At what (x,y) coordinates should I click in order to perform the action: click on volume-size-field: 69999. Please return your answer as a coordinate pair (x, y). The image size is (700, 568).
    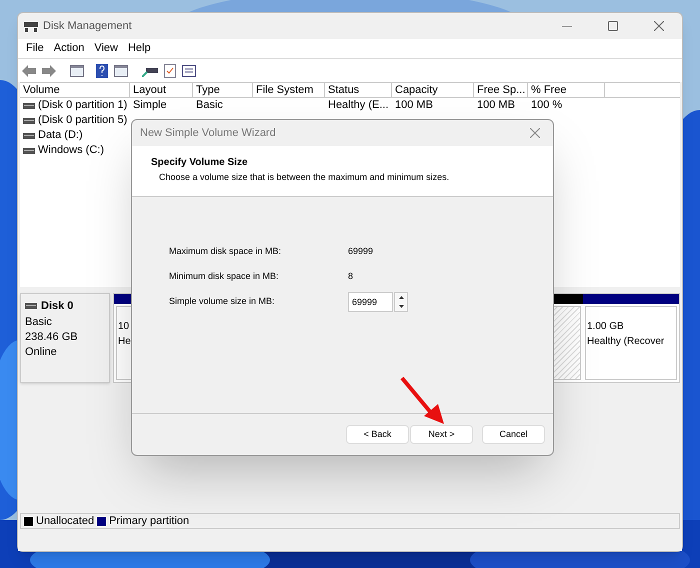
    Looking at the image, I should click on (370, 302).